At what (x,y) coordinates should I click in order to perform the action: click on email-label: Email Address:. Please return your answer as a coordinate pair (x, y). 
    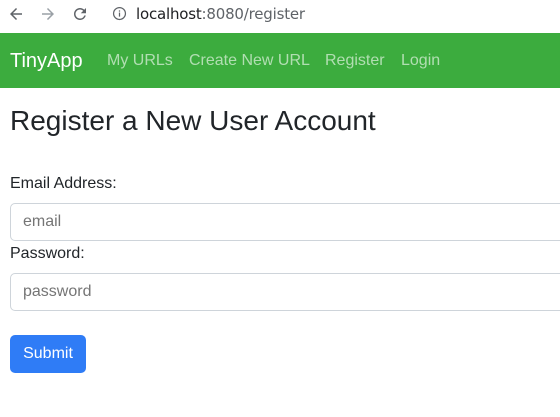
    Looking at the image, I should click on (63, 183).